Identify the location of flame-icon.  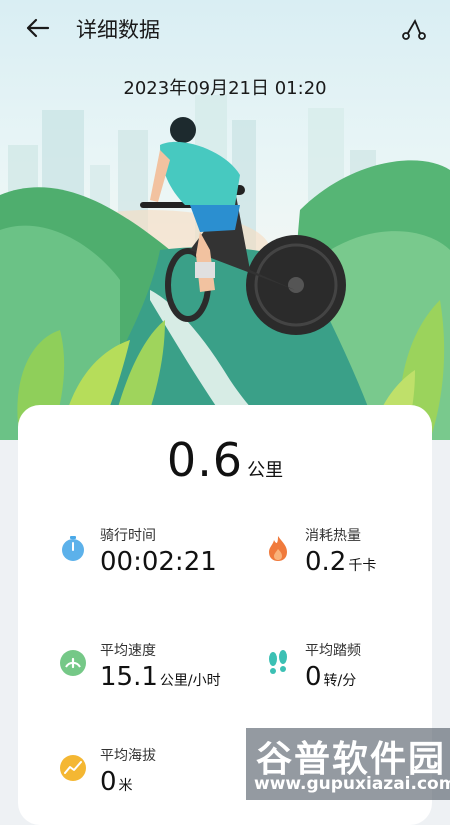
(278, 548).